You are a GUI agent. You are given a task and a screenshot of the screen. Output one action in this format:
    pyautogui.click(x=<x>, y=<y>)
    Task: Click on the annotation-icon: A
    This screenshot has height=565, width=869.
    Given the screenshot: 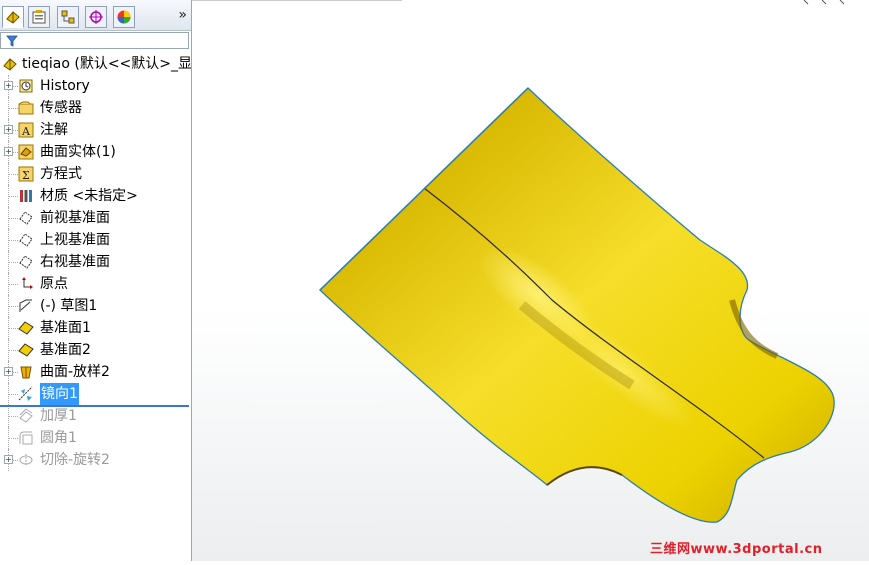 What is the action you would take?
    pyautogui.click(x=26, y=130)
    